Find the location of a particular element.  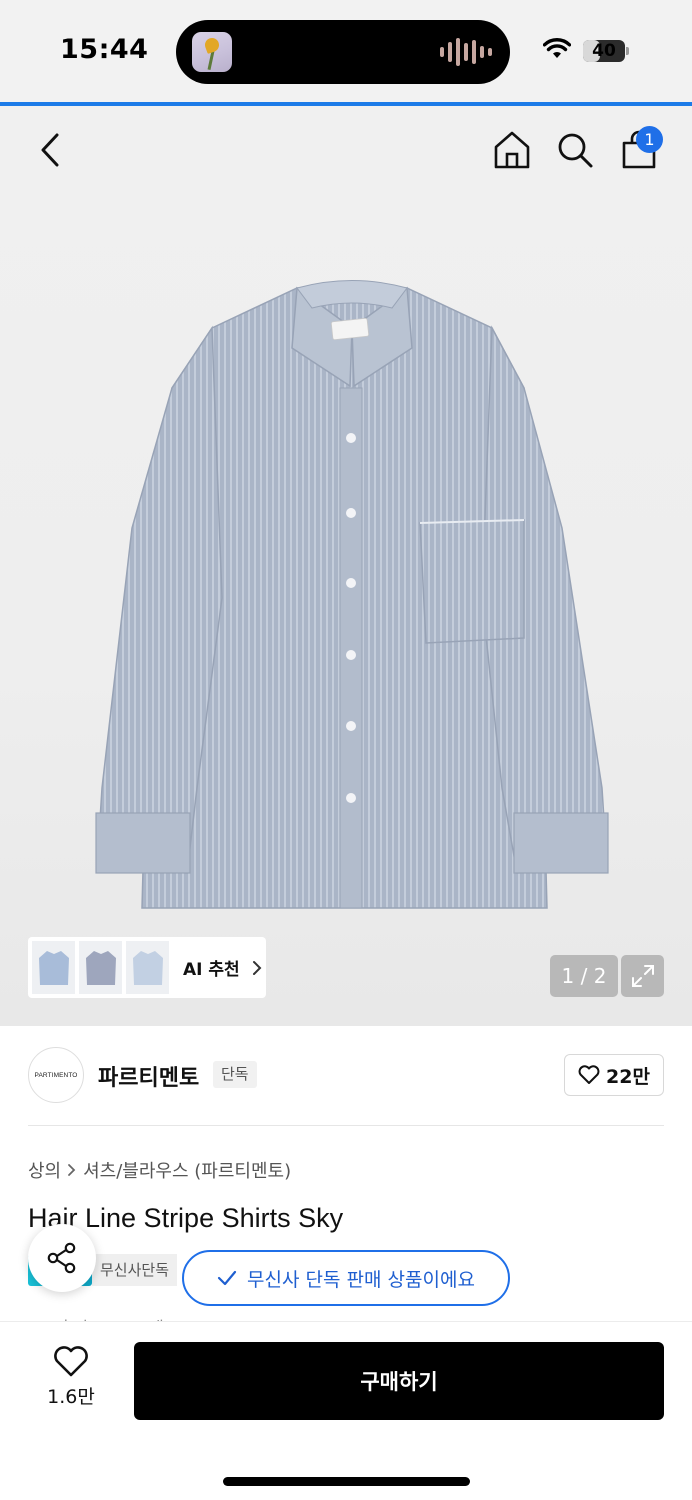

brand-logo-text: PARTIMENTO is located at coordinates (56, 1075).